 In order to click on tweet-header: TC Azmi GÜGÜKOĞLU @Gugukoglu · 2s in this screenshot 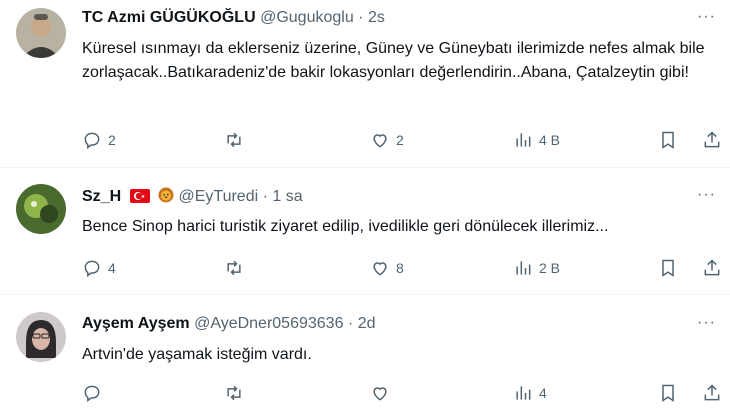, I will do `click(386, 20)`.